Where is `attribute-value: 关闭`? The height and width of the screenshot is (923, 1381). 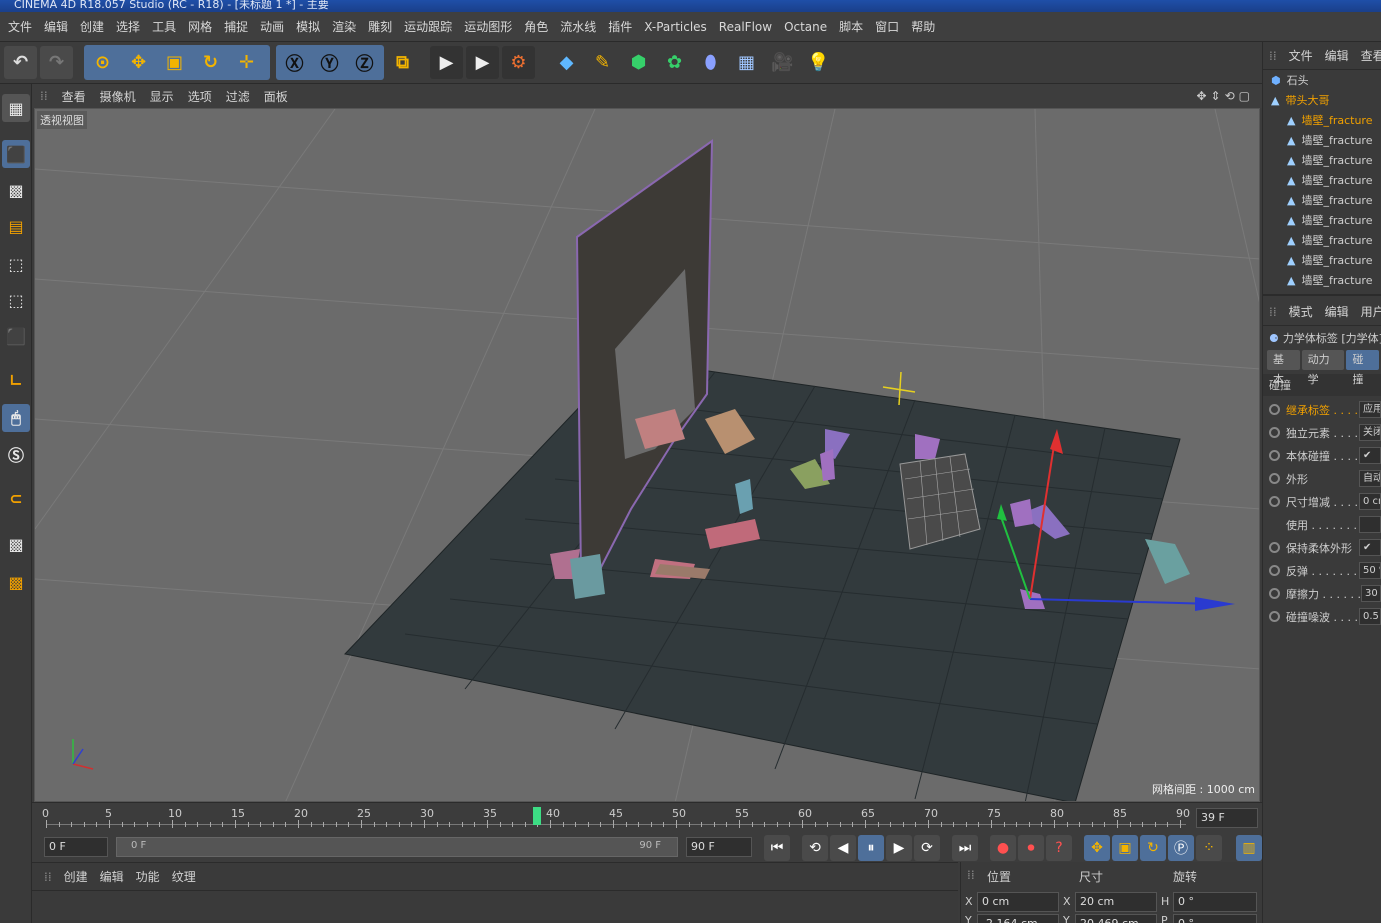 attribute-value: 关闭 is located at coordinates (1370, 432).